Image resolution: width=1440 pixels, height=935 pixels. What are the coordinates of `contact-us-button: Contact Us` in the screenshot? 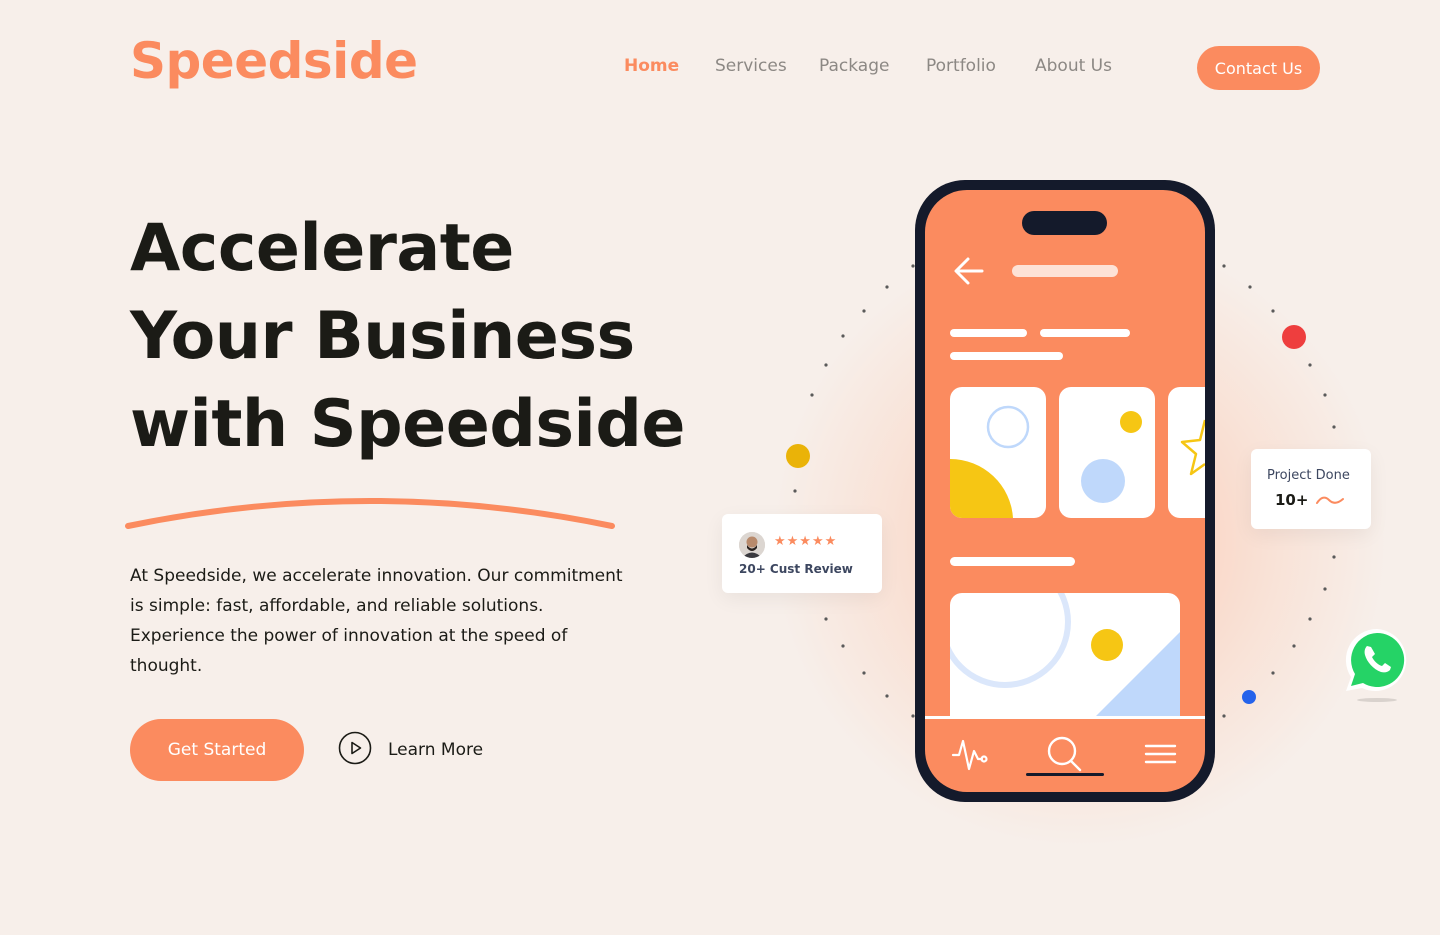 It's located at (1258, 68).